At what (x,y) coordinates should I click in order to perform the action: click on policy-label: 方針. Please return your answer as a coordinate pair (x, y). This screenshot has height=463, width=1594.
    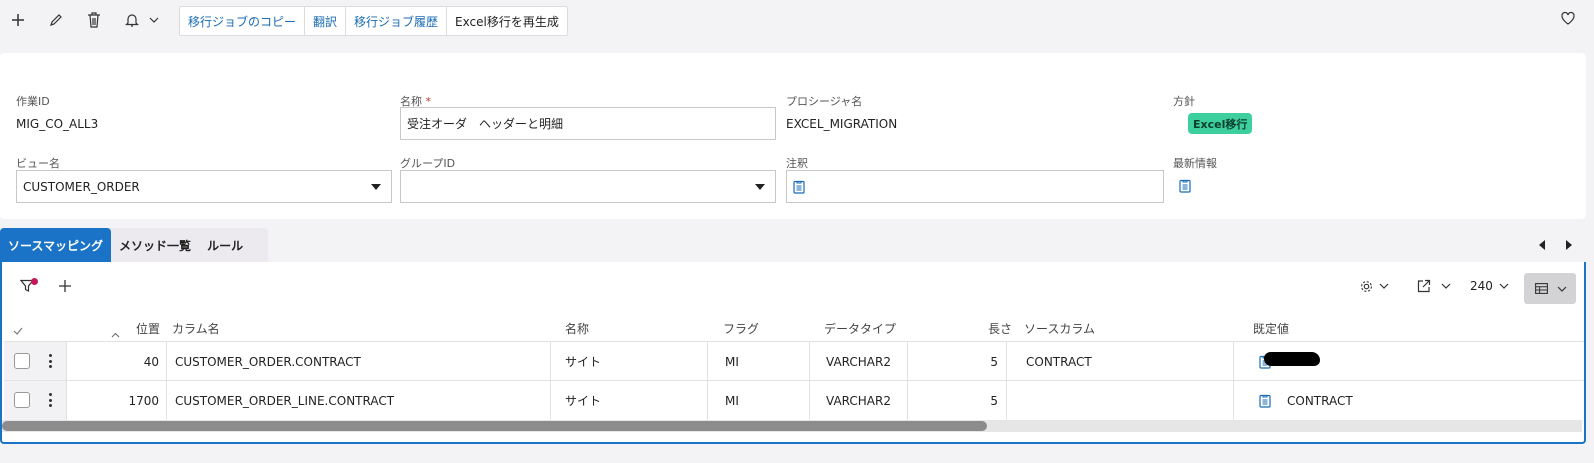
    Looking at the image, I should click on (1184, 101).